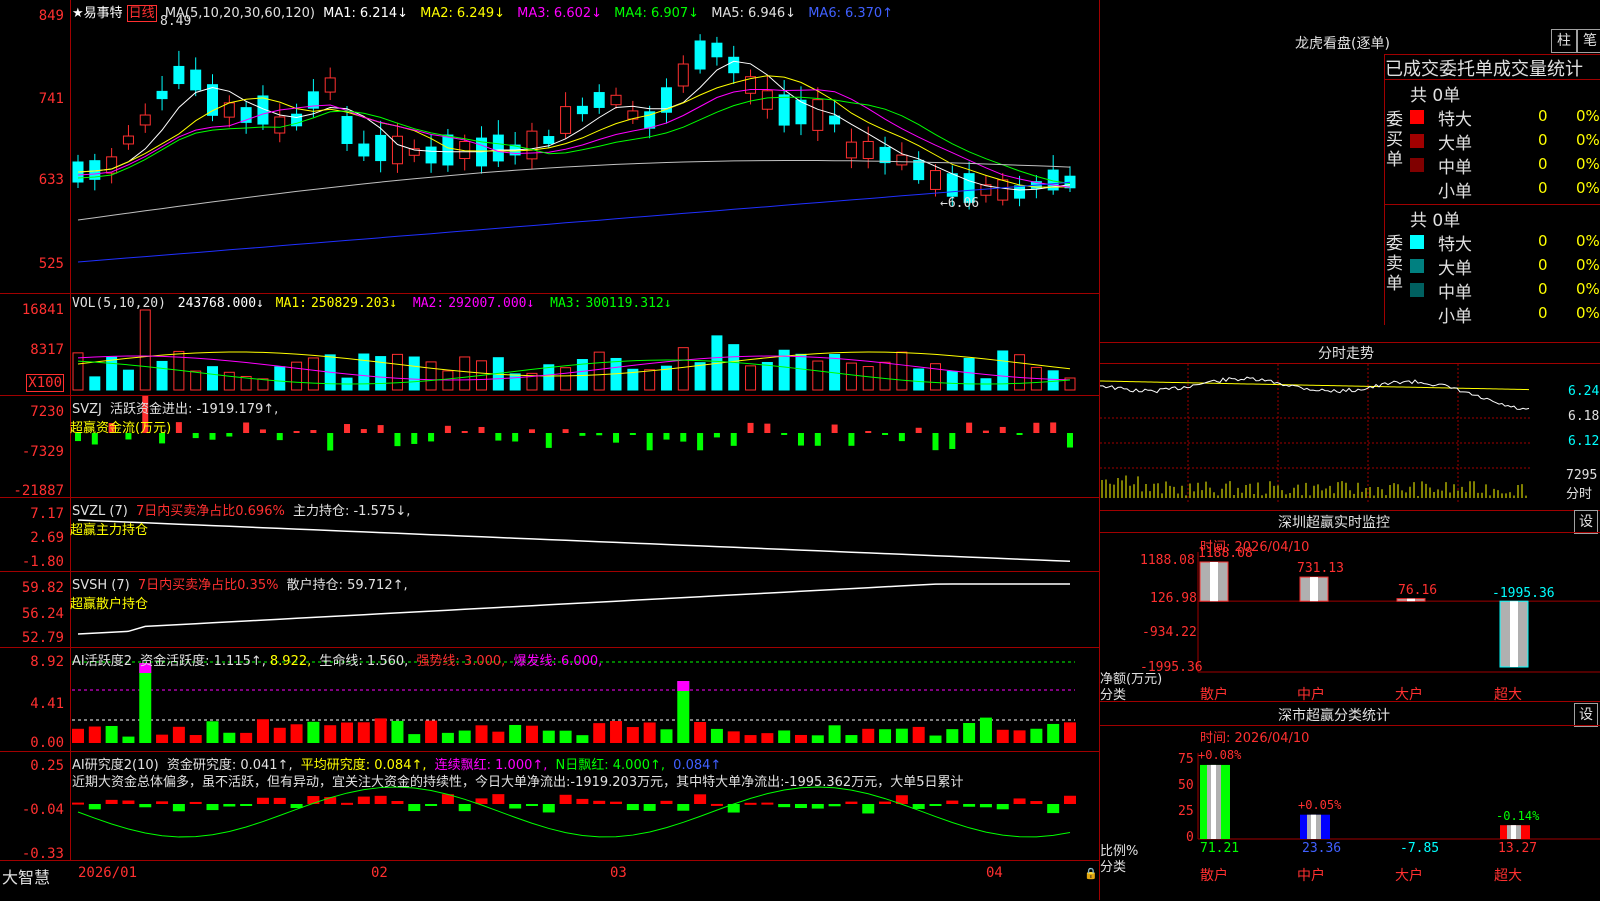 This screenshot has height=901, width=1600. Describe the element at coordinates (1455, 168) in the screenshot. I see `order-size-label: 中单` at that location.